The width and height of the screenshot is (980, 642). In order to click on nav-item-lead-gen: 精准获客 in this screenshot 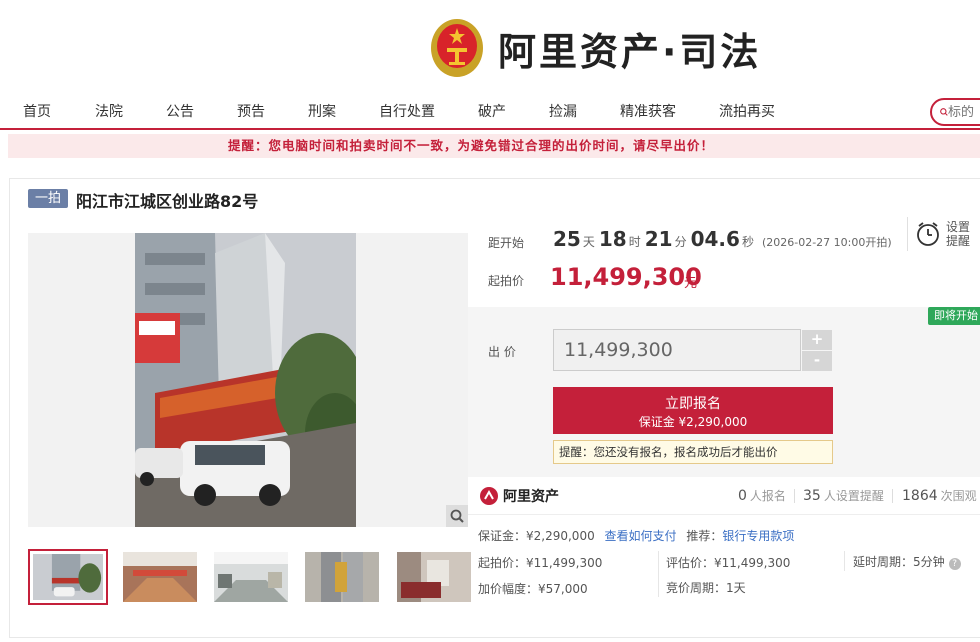, I will do `click(648, 111)`.